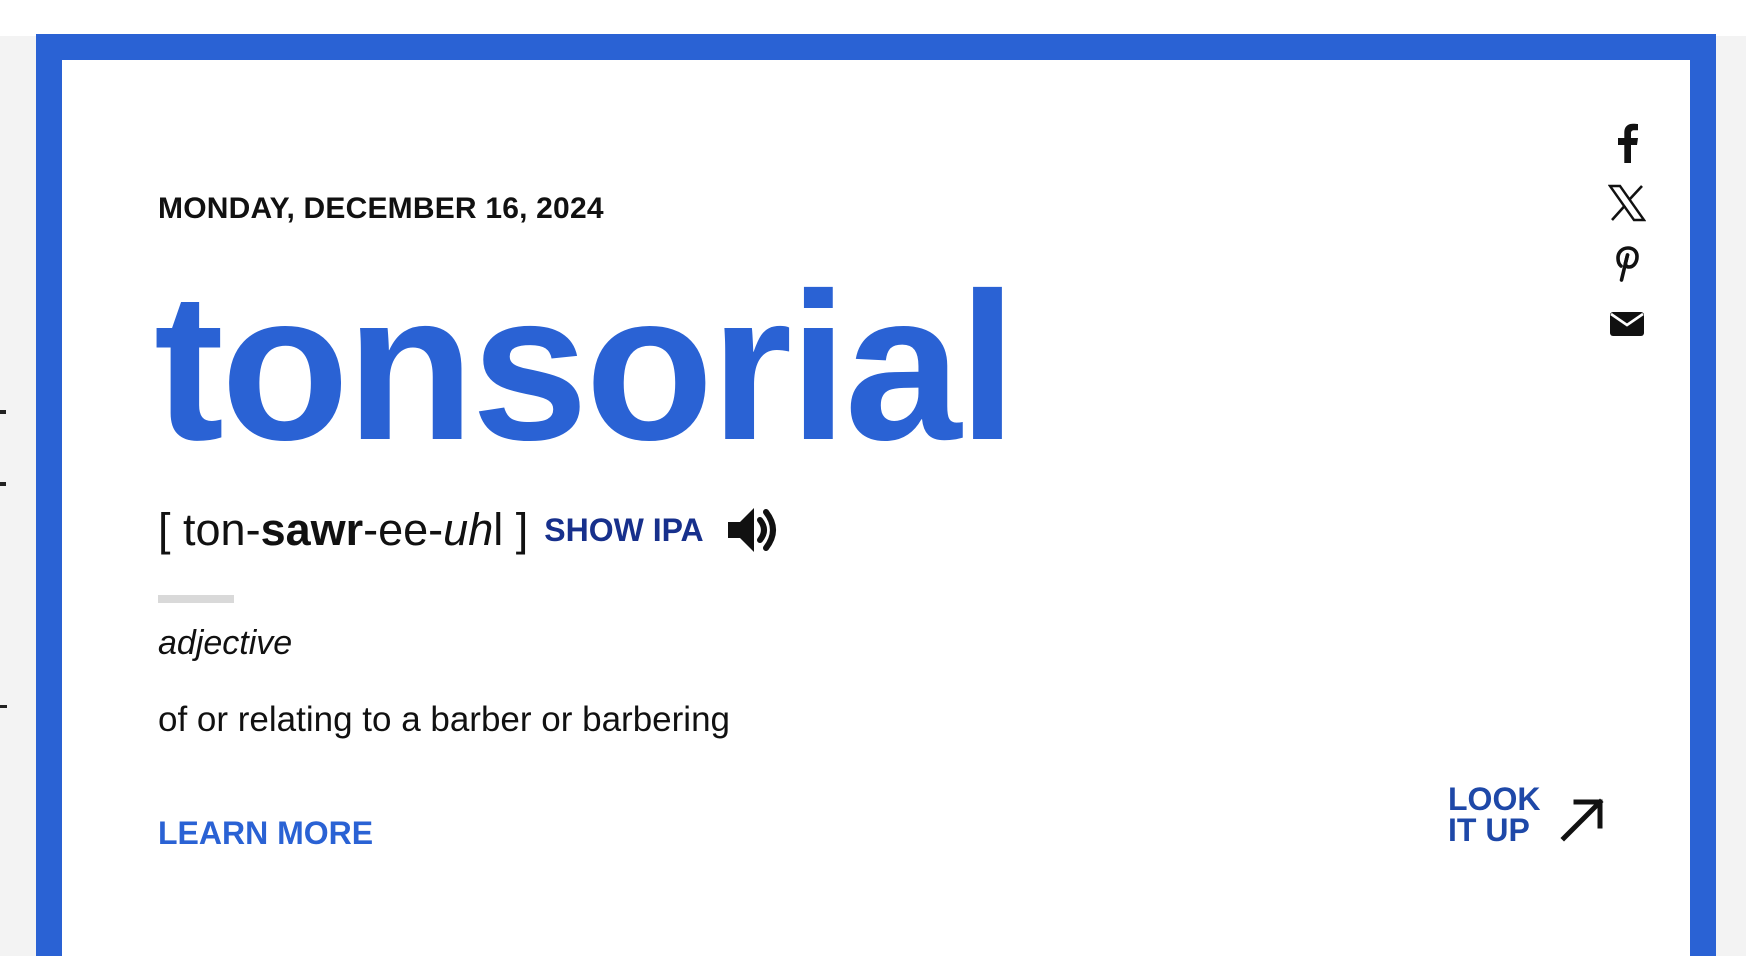 This screenshot has height=956, width=1746. I want to click on facebook-icon, so click(1627, 143).